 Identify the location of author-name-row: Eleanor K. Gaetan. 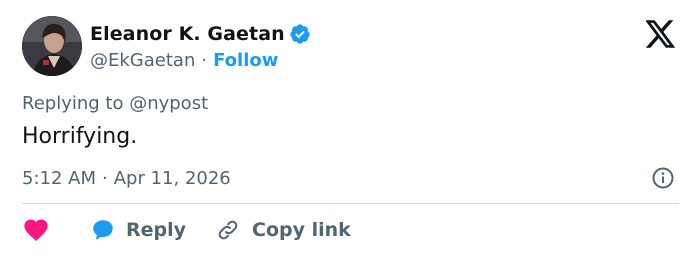
(200, 34).